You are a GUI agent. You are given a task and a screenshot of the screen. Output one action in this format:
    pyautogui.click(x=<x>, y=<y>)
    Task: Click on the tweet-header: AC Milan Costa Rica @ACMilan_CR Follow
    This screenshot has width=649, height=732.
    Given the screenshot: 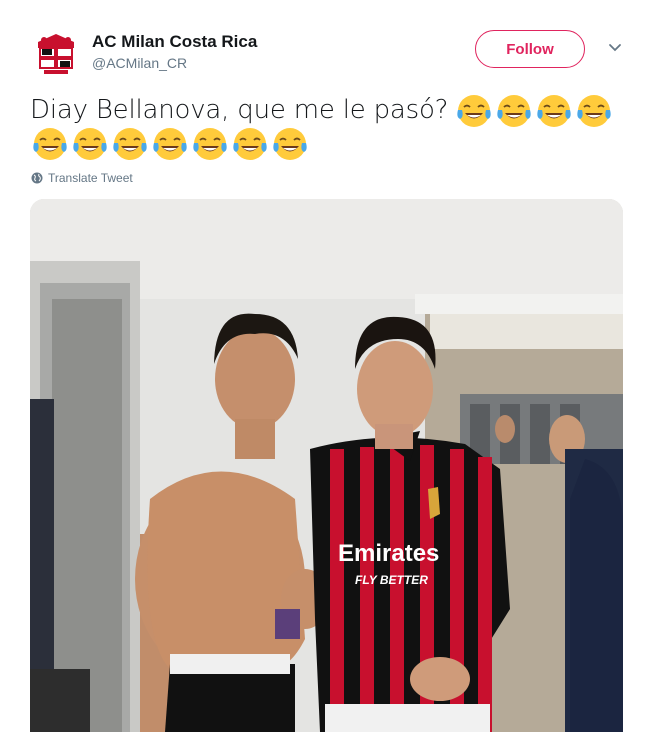 What is the action you would take?
    pyautogui.click(x=330, y=55)
    